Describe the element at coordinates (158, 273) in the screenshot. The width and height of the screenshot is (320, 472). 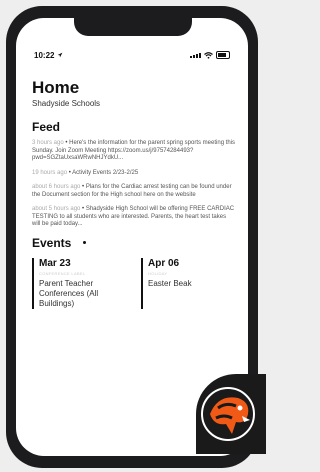
I see `event-category: HOLIDAY` at that location.